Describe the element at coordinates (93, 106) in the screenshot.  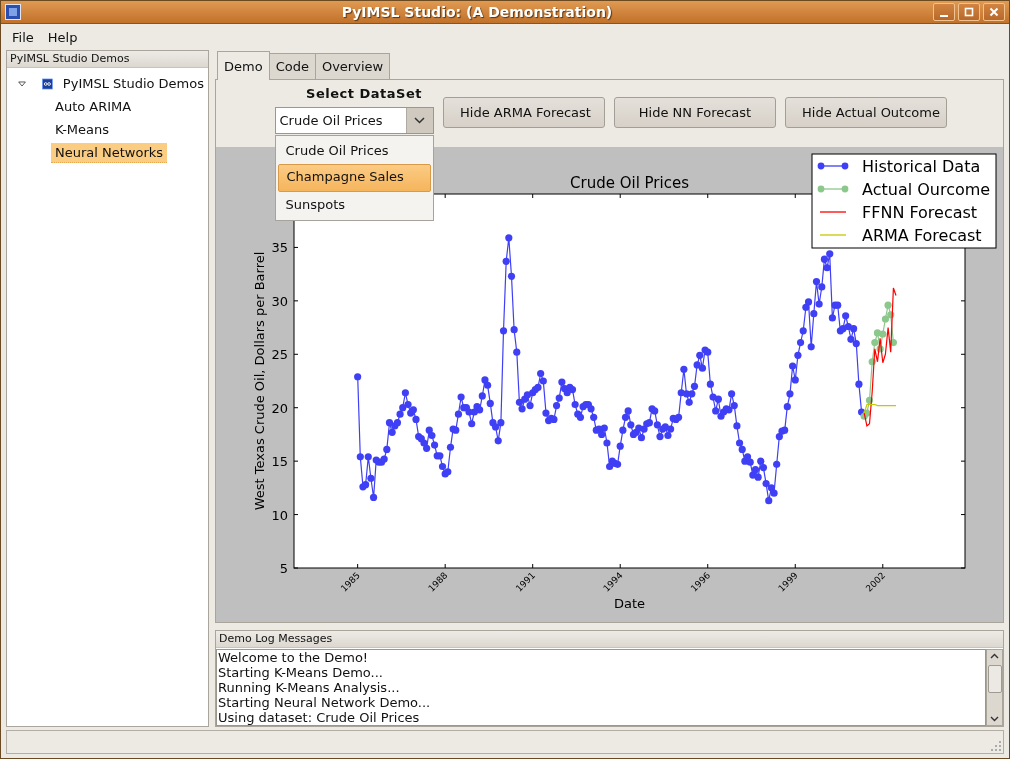
I see `tree-item: Auto ARIMA` at that location.